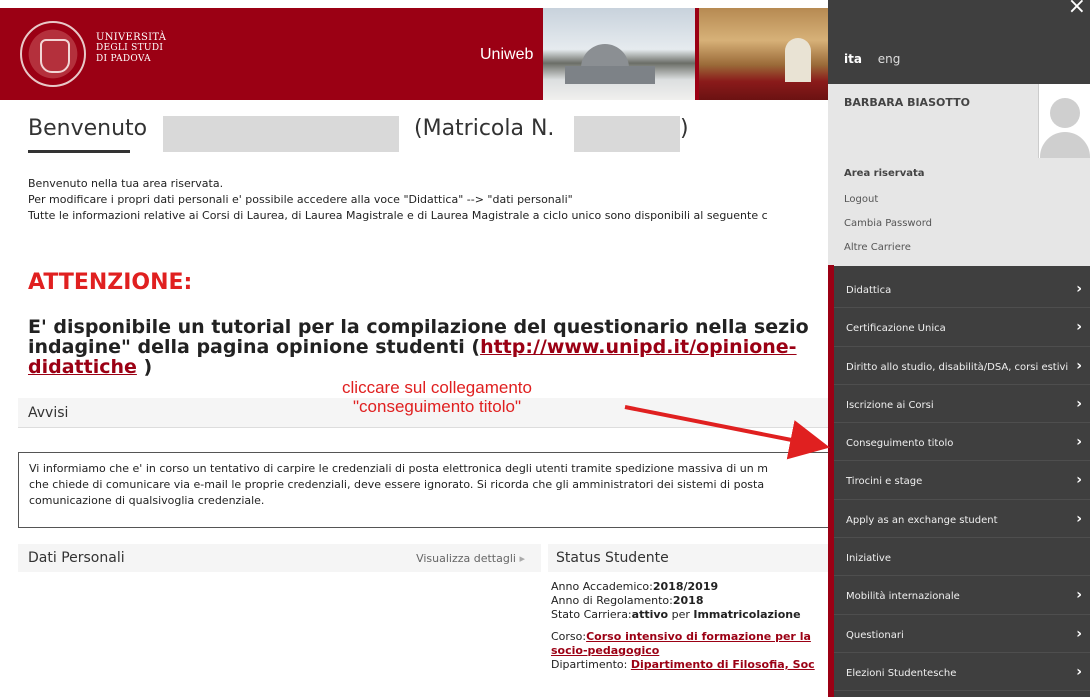 This screenshot has height=697, width=1090. What do you see at coordinates (890, 405) in the screenshot?
I see `menu-label: Iscrizione ai Corsi` at bounding box center [890, 405].